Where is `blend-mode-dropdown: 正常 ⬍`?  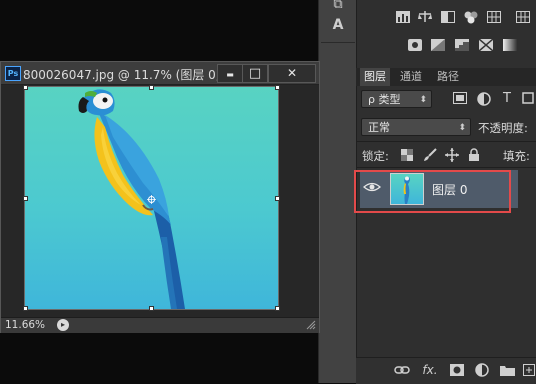 blend-mode-dropdown: 正常 ⬍ is located at coordinates (416, 127).